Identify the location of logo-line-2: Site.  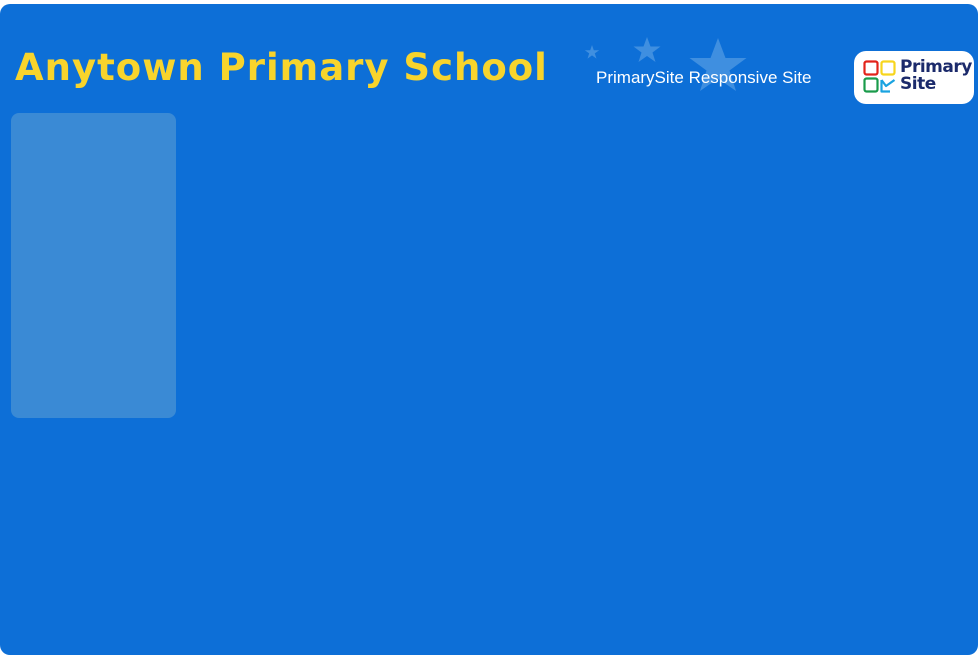
(918, 84).